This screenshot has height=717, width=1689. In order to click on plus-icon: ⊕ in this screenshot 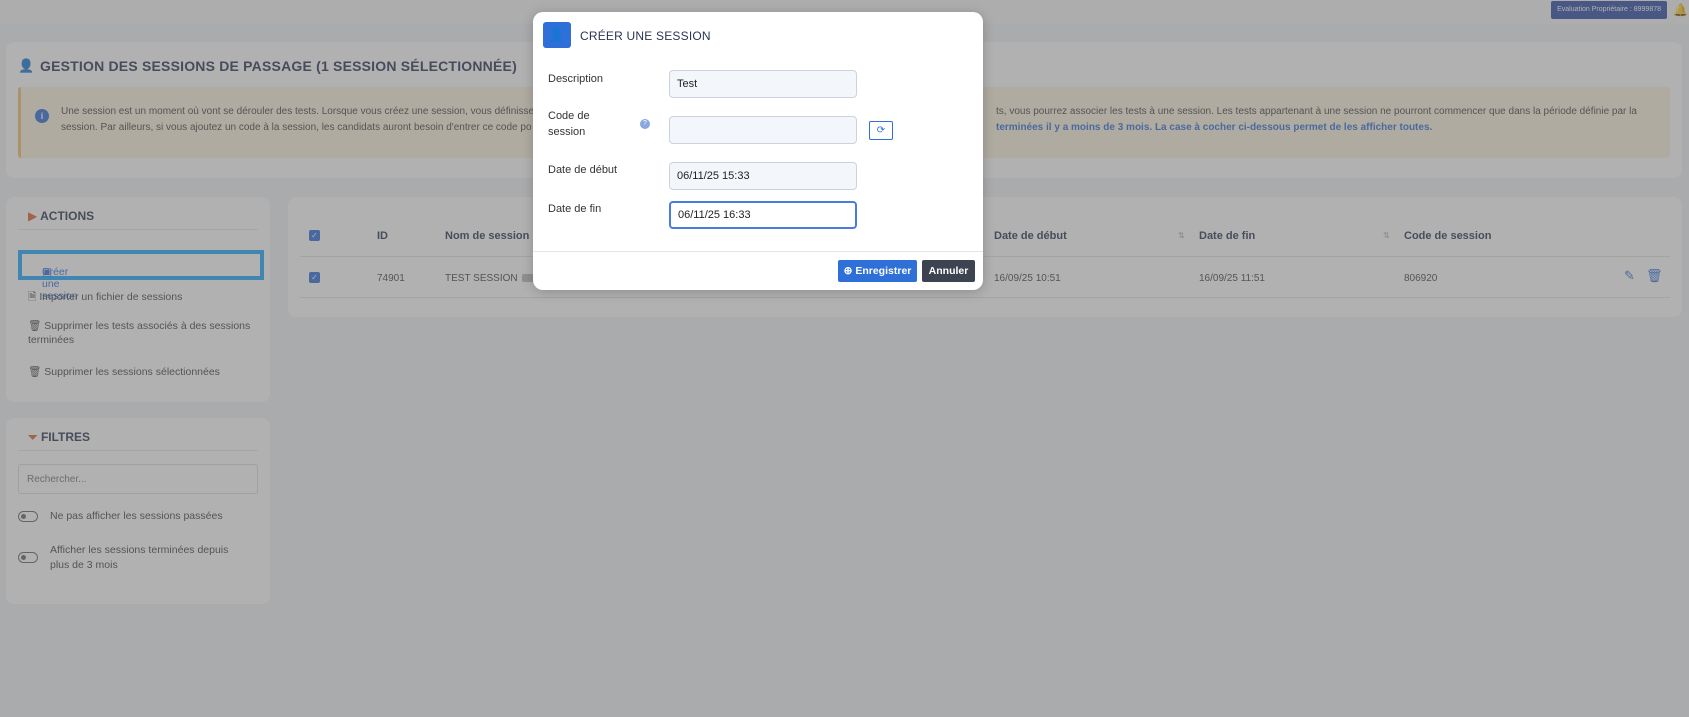, I will do `click(848, 271)`.